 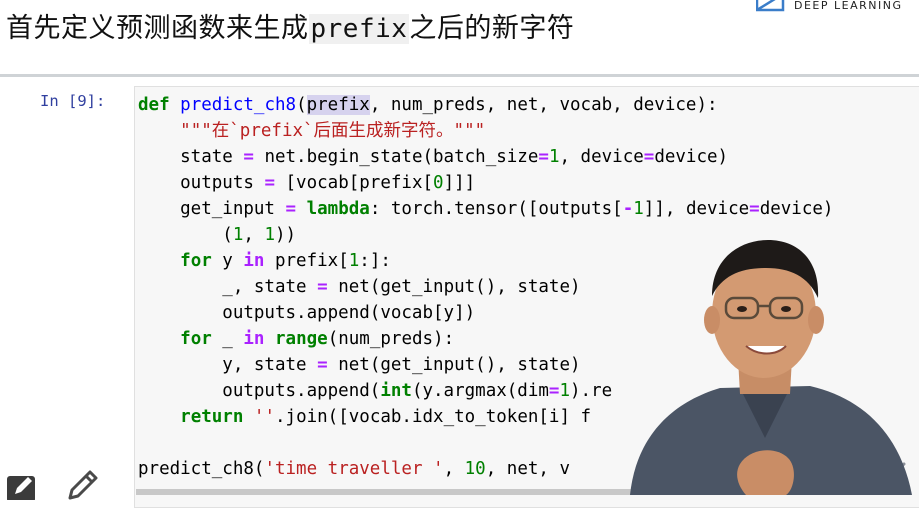 I want to click on deep-learning-logo-icon, so click(x=770, y=6).